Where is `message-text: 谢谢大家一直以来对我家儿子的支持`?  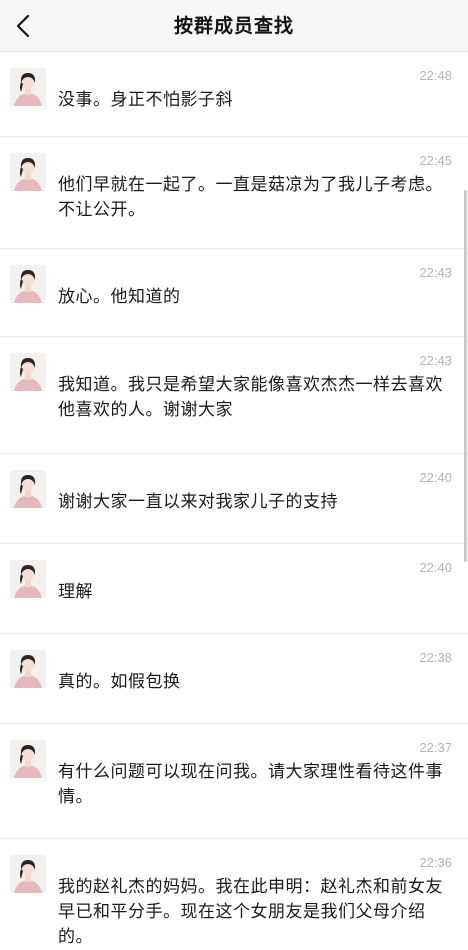
message-text: 谢谢大家一直以来对我家儿子的支持 is located at coordinates (198, 502).